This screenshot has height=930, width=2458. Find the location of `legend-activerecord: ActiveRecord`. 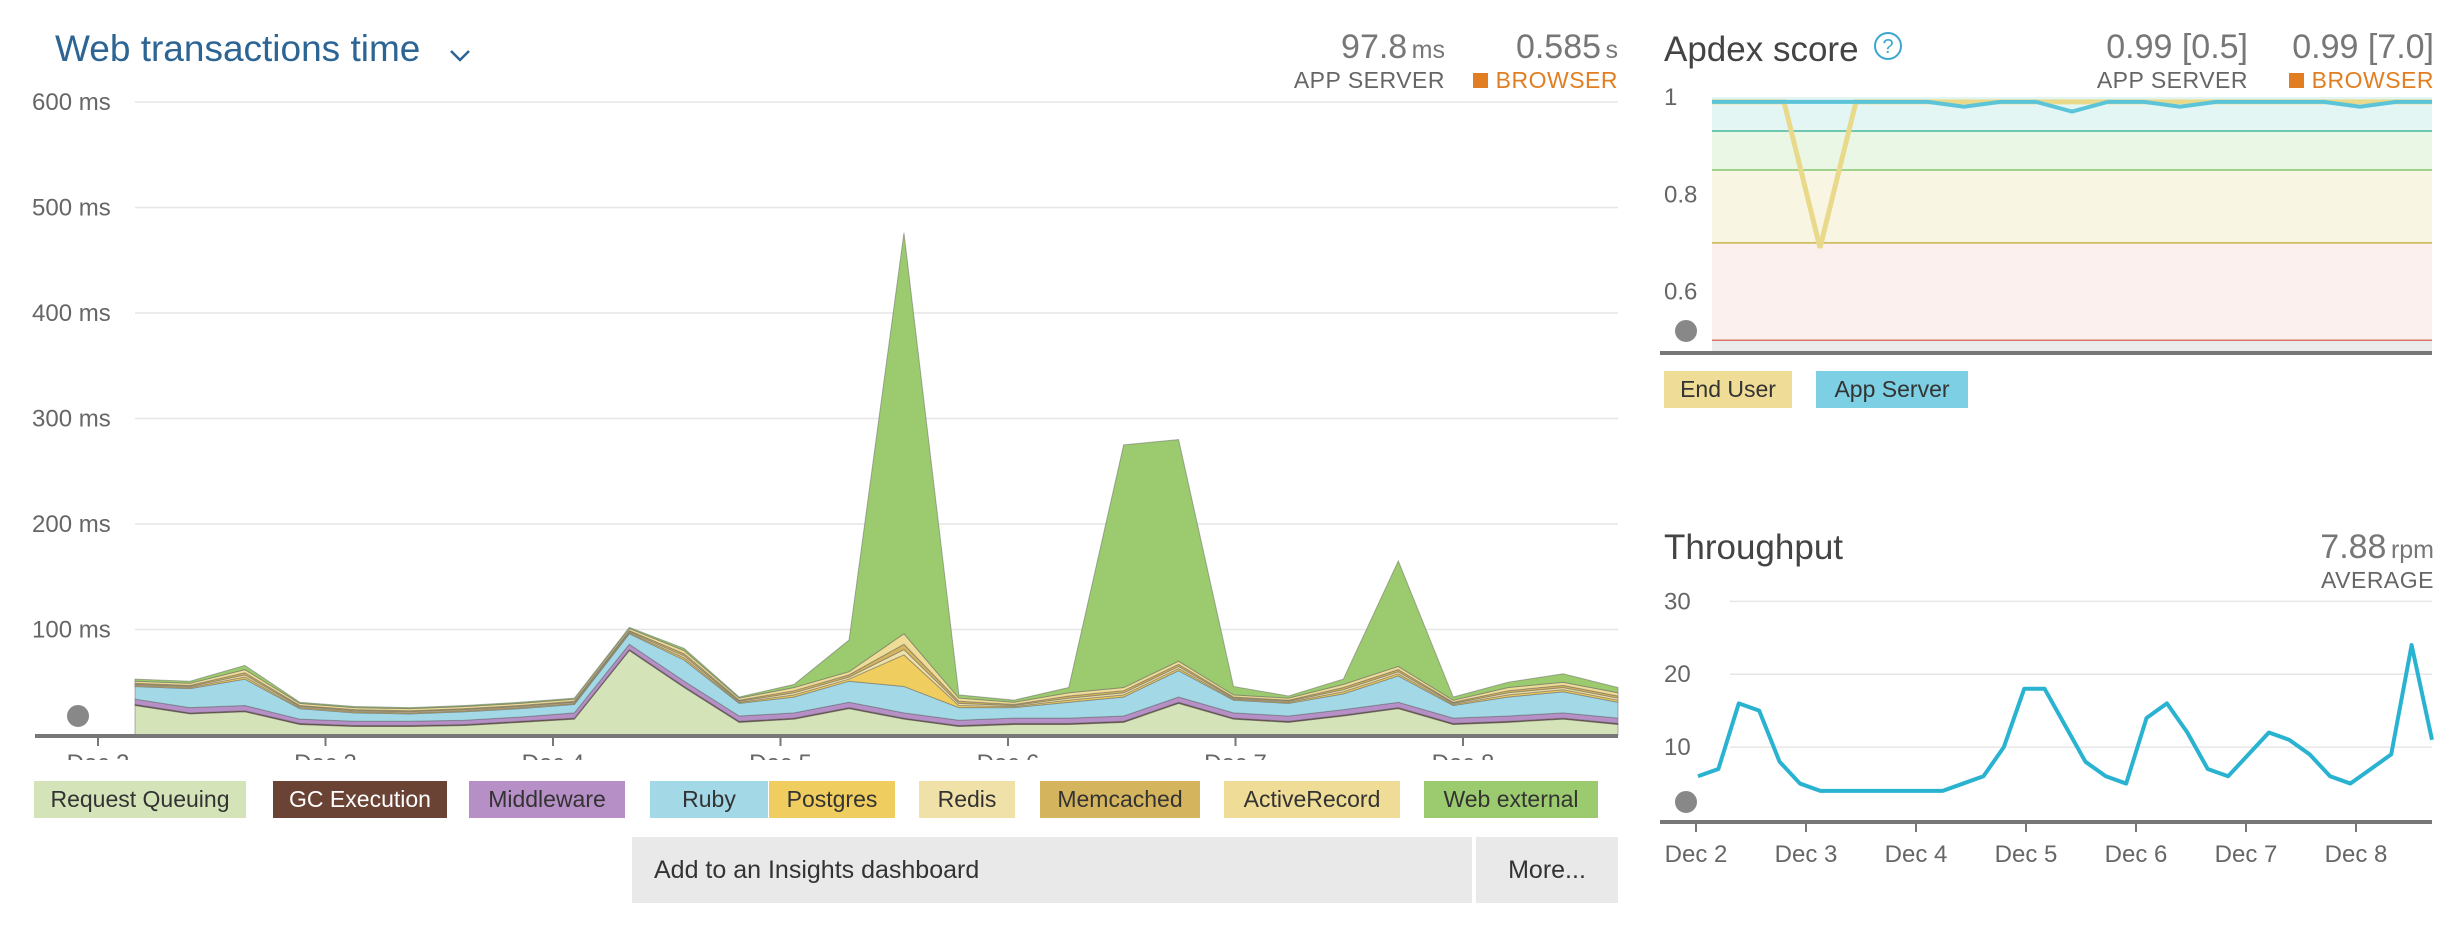

legend-activerecord: ActiveRecord is located at coordinates (1312, 799).